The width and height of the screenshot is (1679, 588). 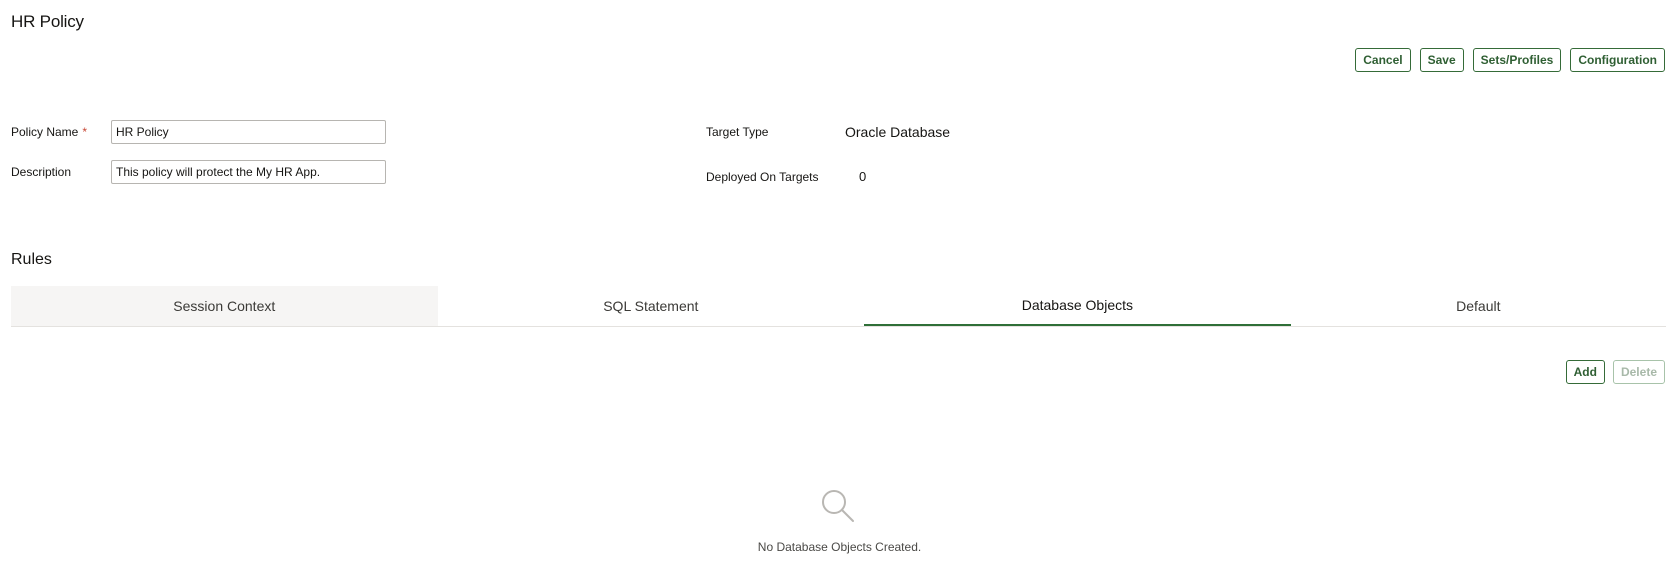 I want to click on delete-button: Delete, so click(x=1638, y=372).